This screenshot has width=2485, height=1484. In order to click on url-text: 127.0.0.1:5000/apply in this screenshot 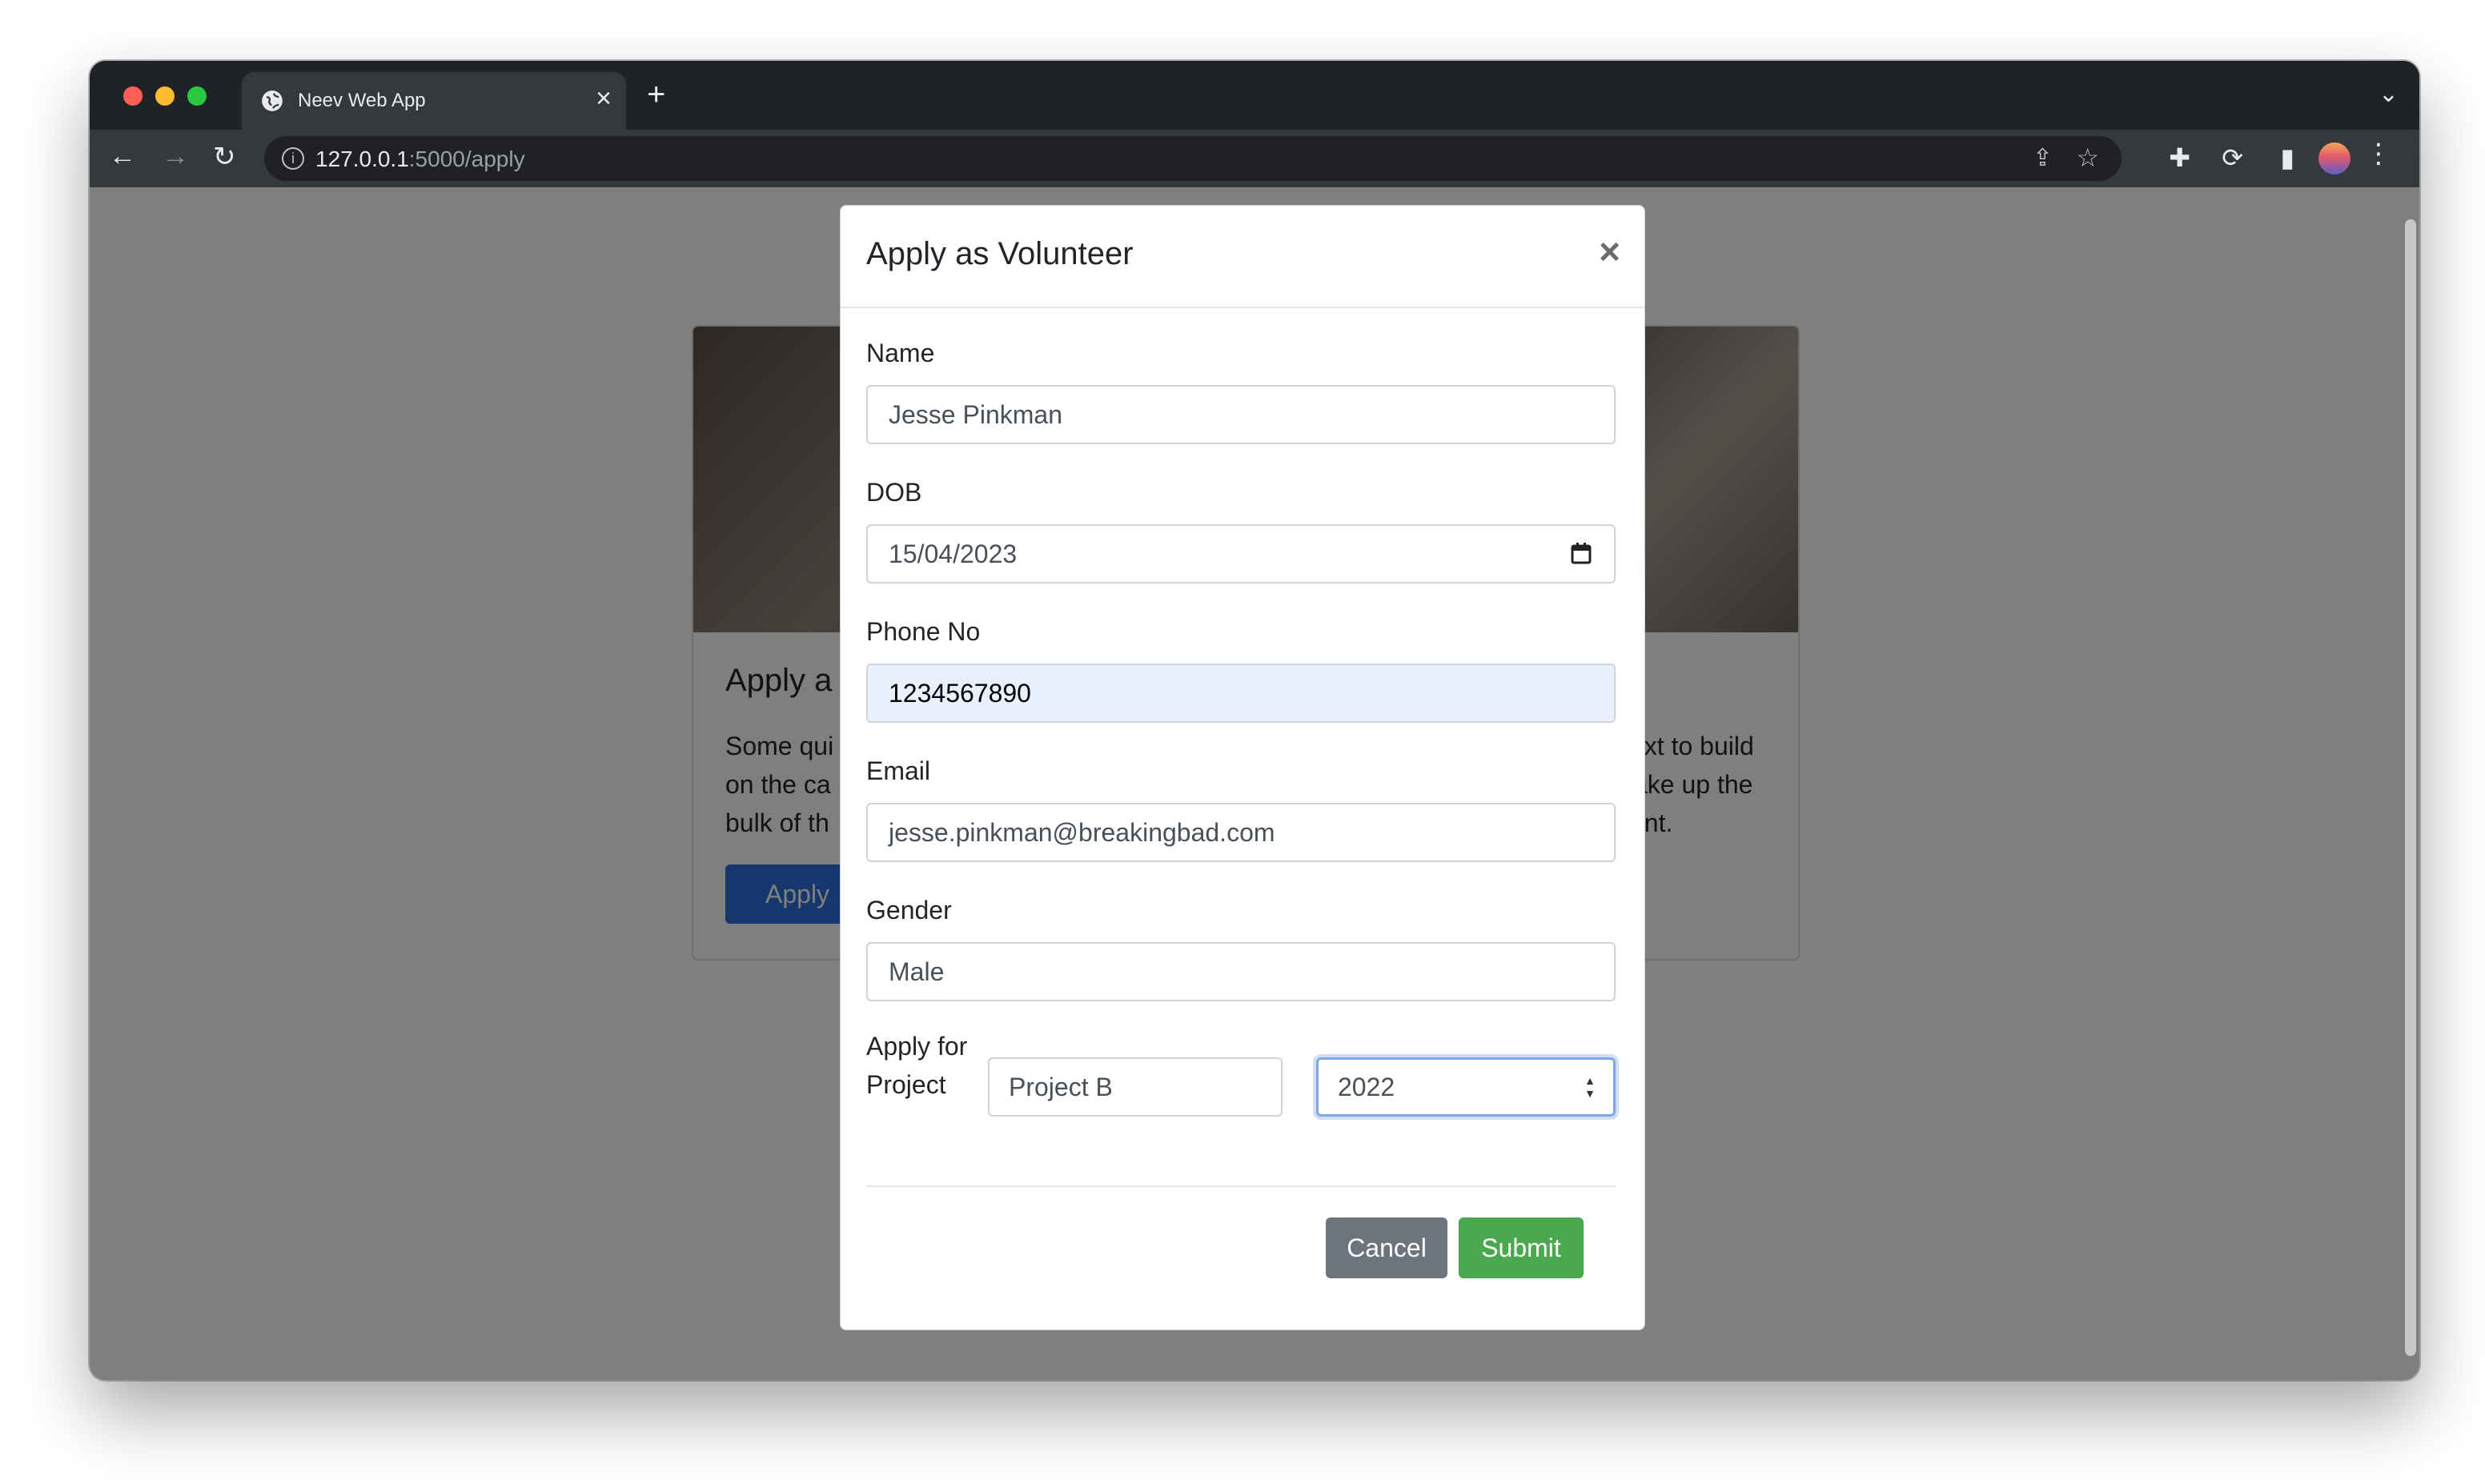, I will do `click(420, 159)`.